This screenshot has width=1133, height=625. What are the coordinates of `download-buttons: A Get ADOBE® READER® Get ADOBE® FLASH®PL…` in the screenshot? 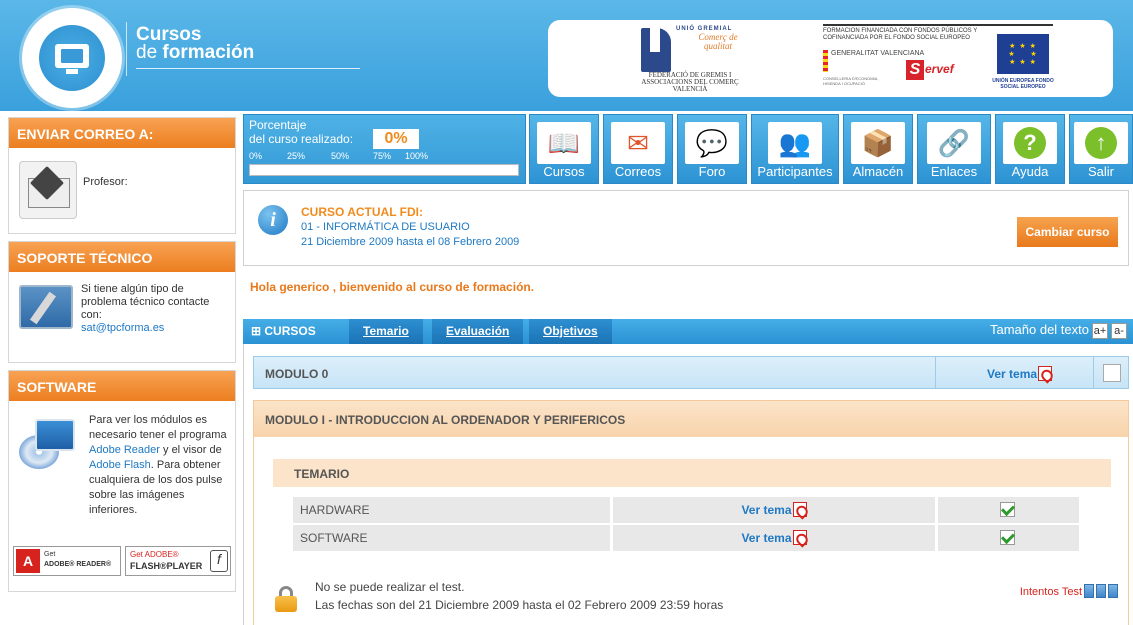 It's located at (122, 562).